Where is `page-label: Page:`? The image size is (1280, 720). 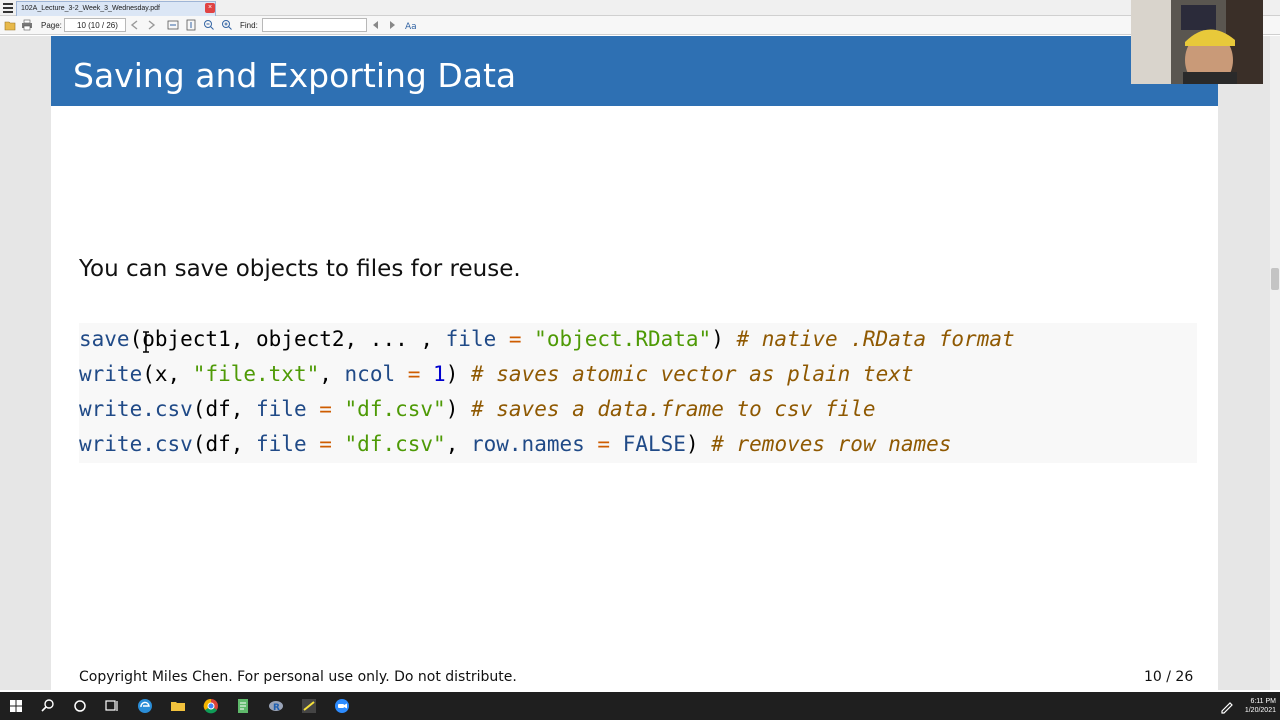
page-label: Page: is located at coordinates (51, 25).